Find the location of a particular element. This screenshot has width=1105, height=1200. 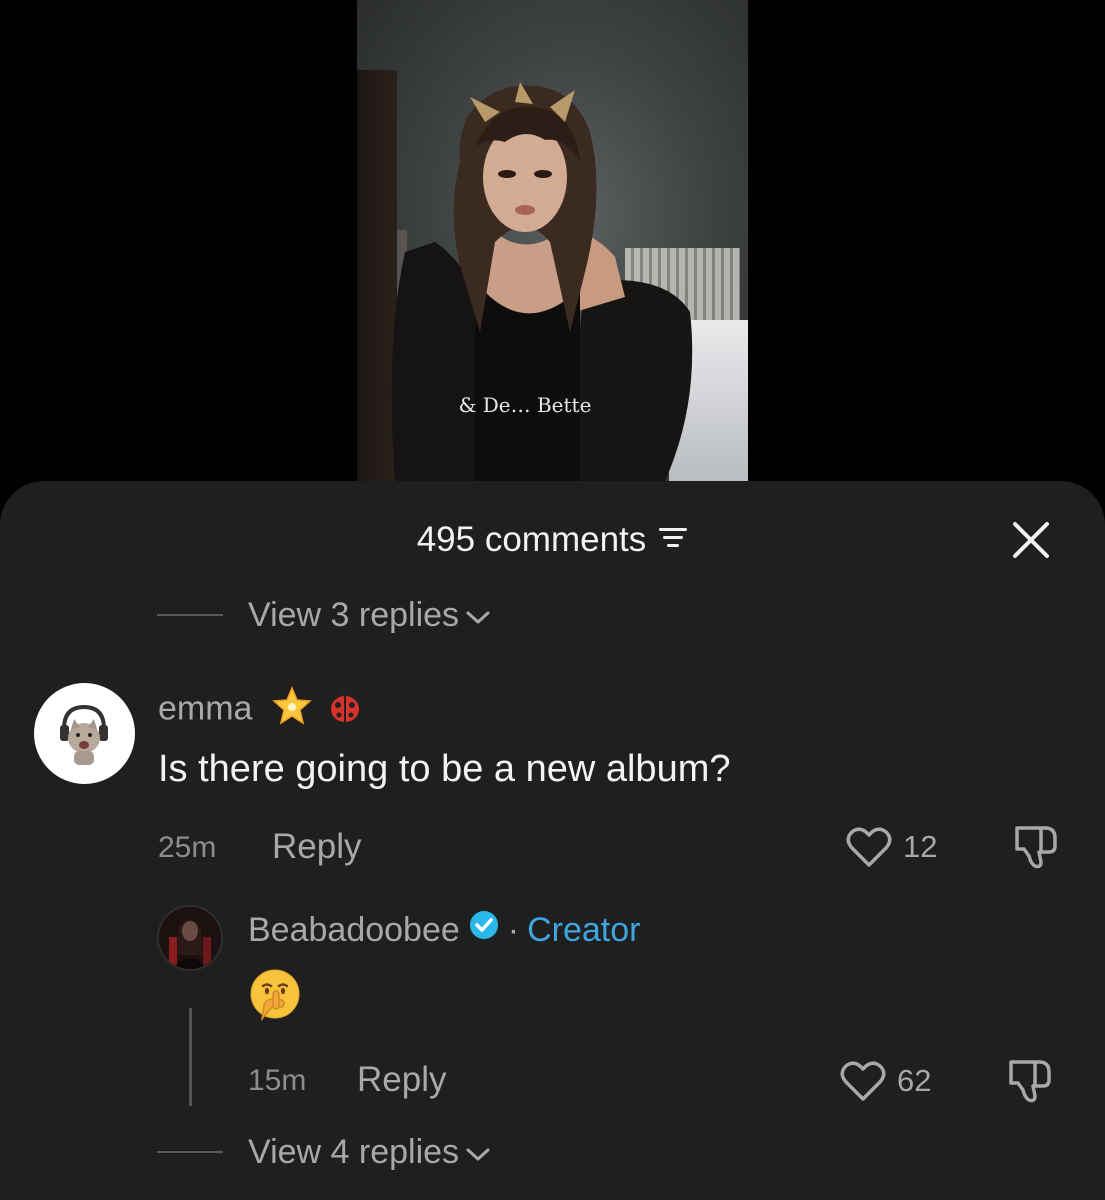

view-more-replies-label: View 4 replies is located at coordinates (354, 1151).